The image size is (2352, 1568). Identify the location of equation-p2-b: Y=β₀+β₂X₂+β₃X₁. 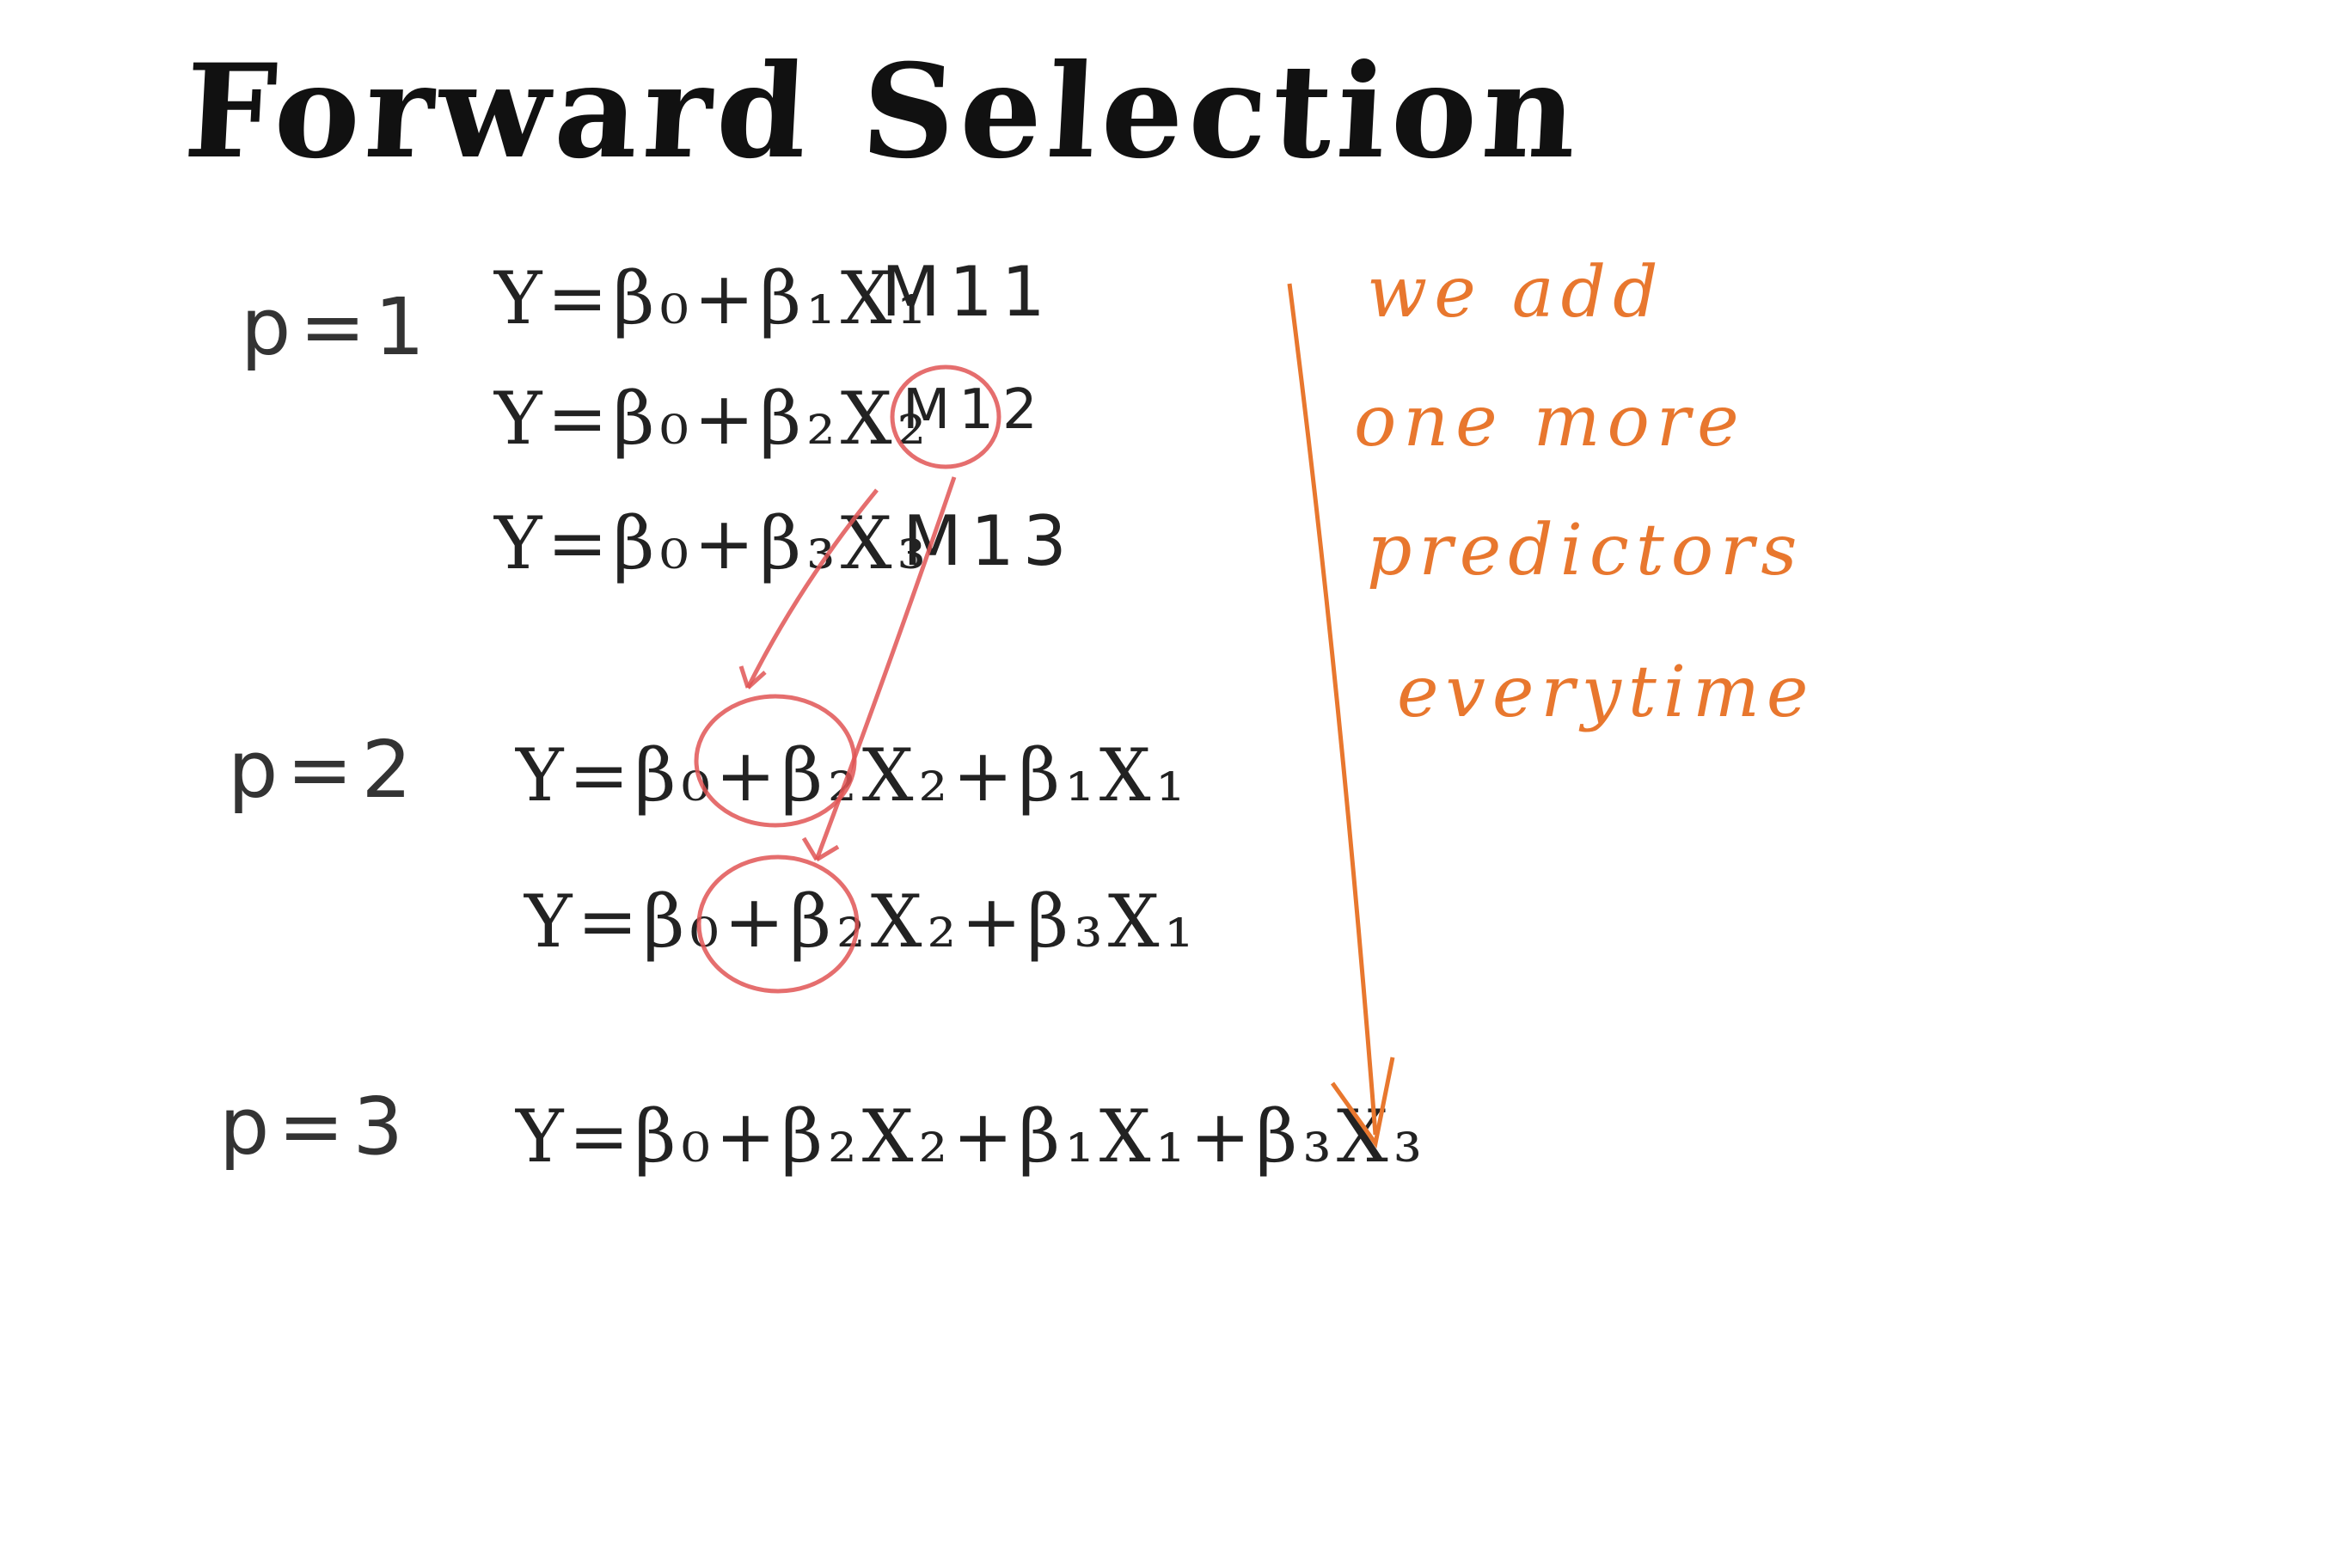
(861, 921).